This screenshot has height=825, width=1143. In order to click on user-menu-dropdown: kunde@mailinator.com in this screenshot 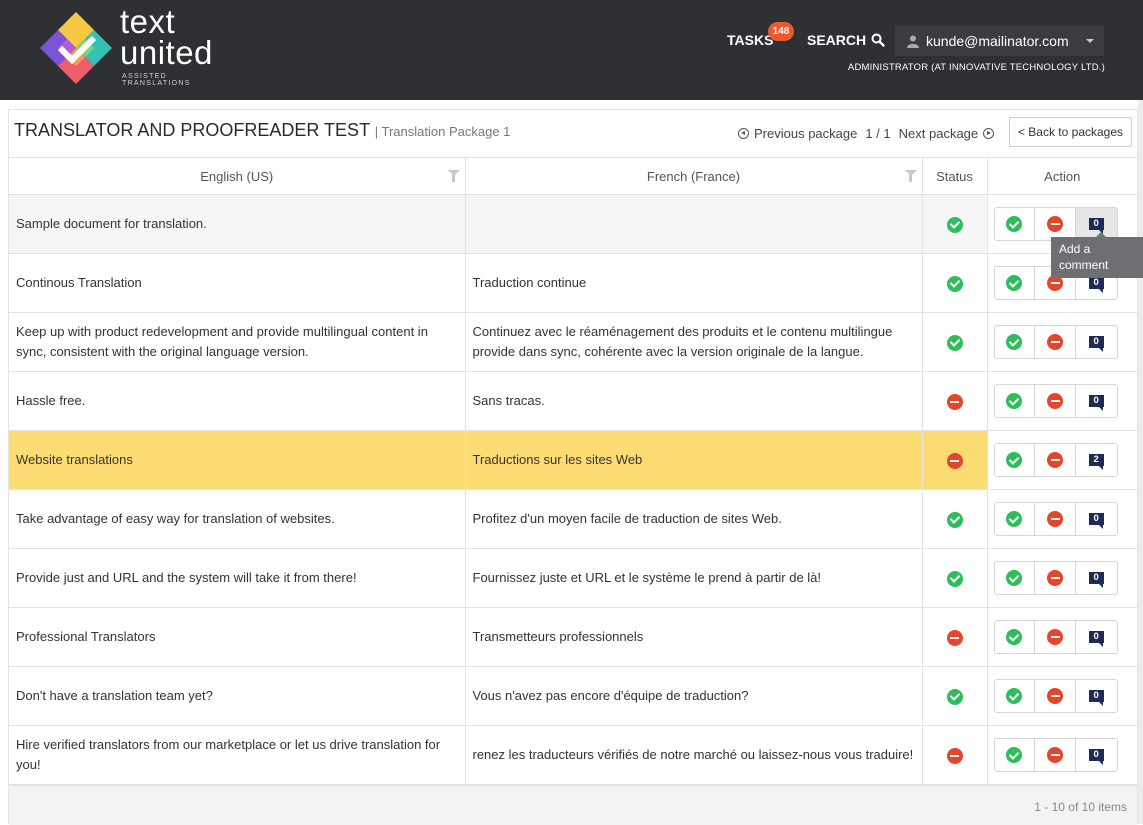, I will do `click(999, 41)`.